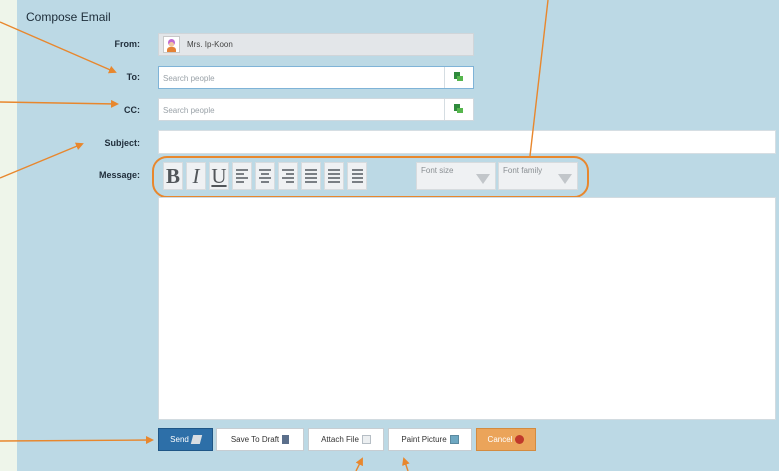 Image resolution: width=779 pixels, height=471 pixels. What do you see at coordinates (286, 439) in the screenshot?
I see `draft-icon` at bounding box center [286, 439].